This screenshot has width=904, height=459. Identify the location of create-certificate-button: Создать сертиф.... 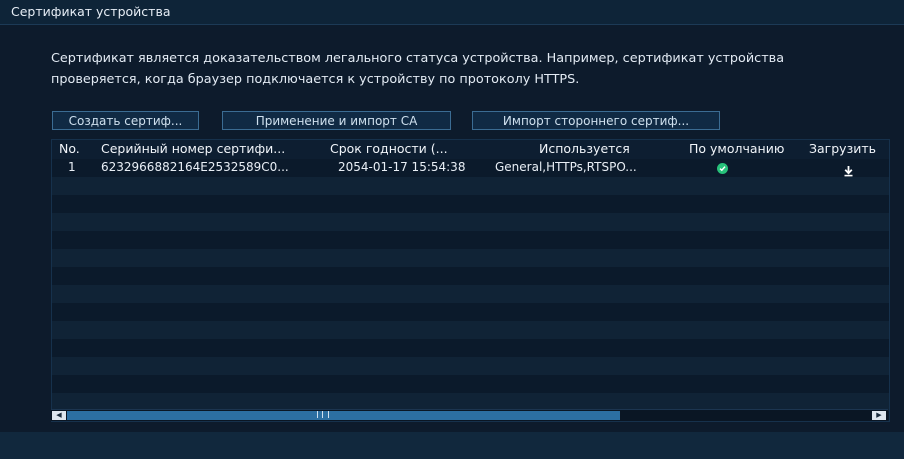
(125, 120).